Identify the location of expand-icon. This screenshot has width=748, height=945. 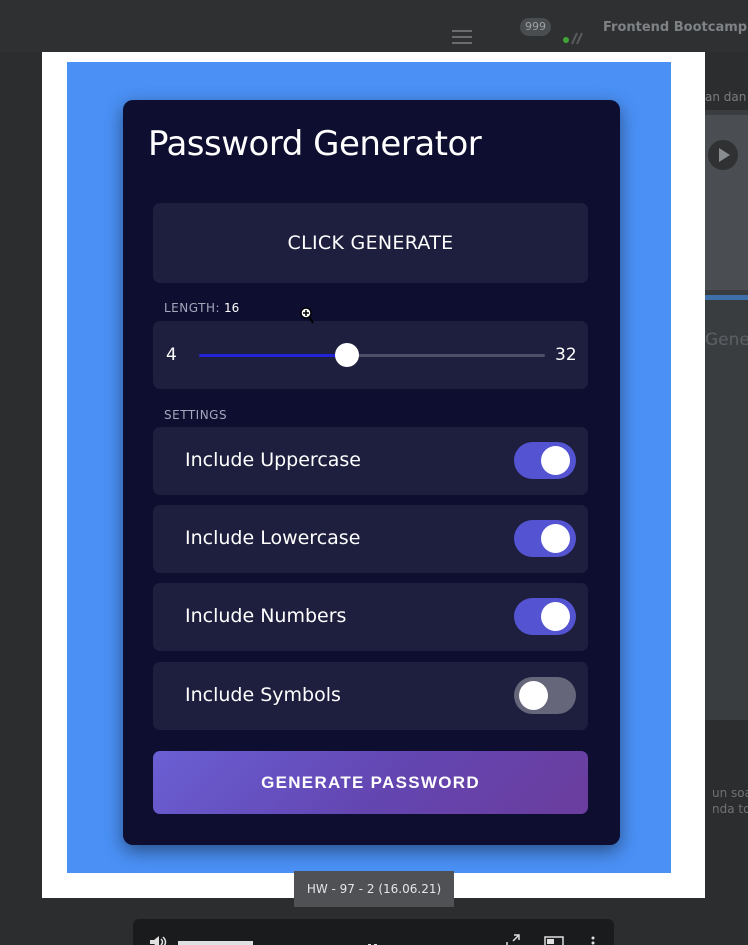
(513, 938).